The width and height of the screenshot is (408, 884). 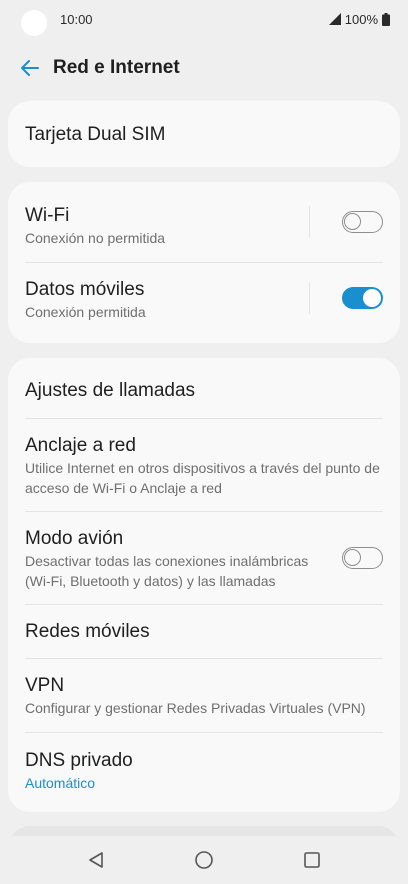 What do you see at coordinates (74, 538) in the screenshot?
I see `airplane-mode-label: Modo avión` at bounding box center [74, 538].